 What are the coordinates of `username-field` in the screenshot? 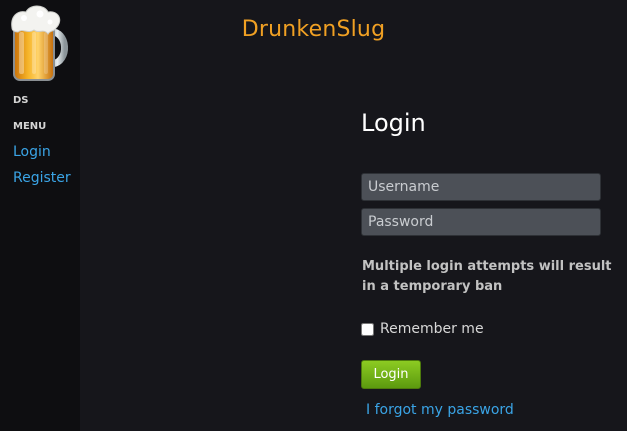 It's located at (481, 187).